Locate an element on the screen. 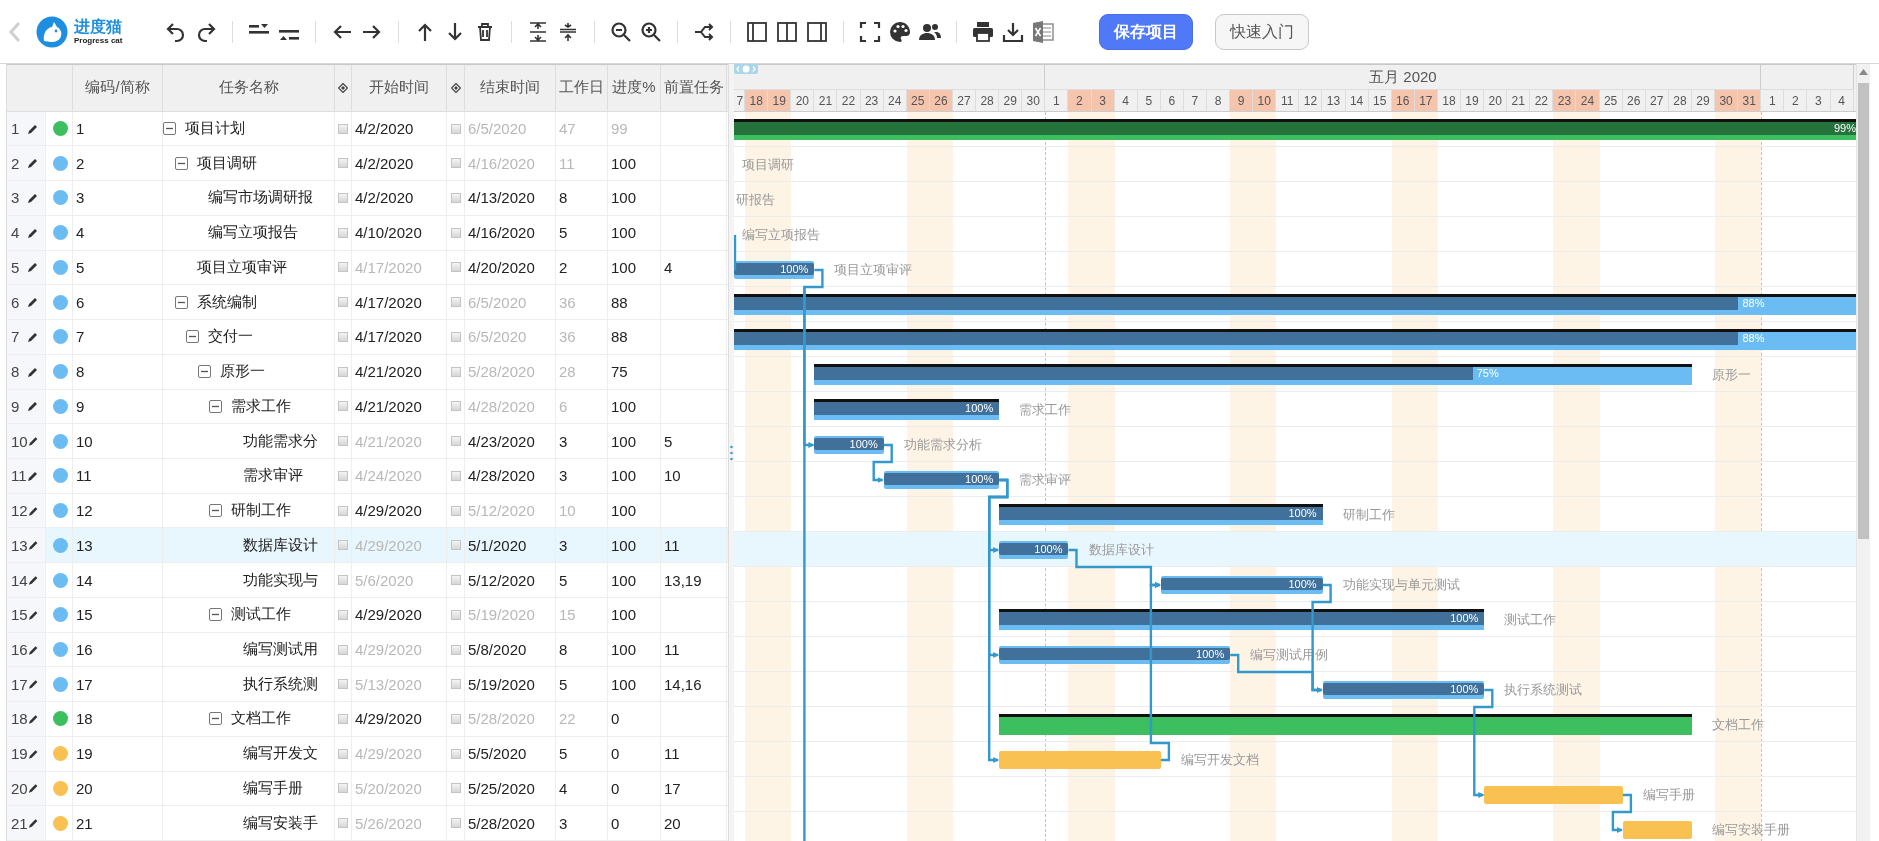 The image size is (1879, 841). gantt-row: 100% 执行系统测试 is located at coordinates (1295, 689).